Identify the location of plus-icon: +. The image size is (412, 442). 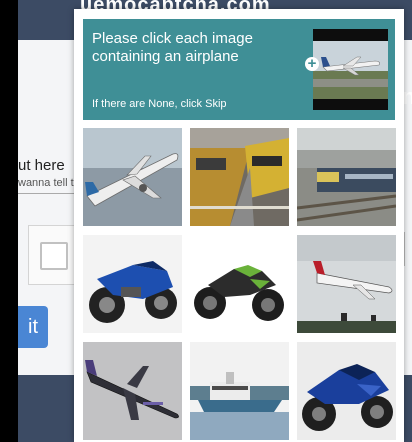
(312, 63).